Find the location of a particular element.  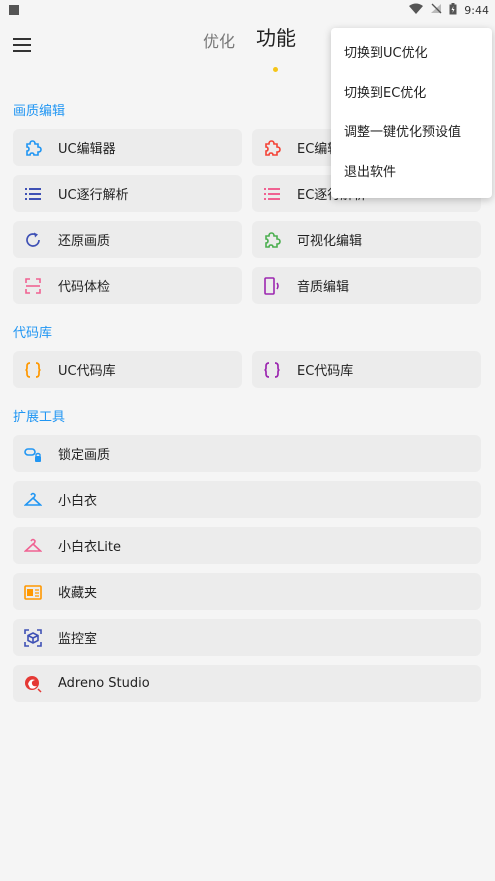

item-label: 小白衣 is located at coordinates (78, 501).